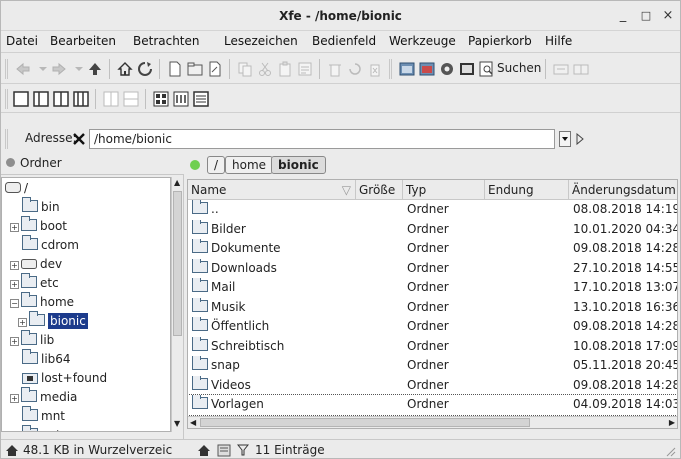  I want to click on hscroll-thumb, so click(365, 422).